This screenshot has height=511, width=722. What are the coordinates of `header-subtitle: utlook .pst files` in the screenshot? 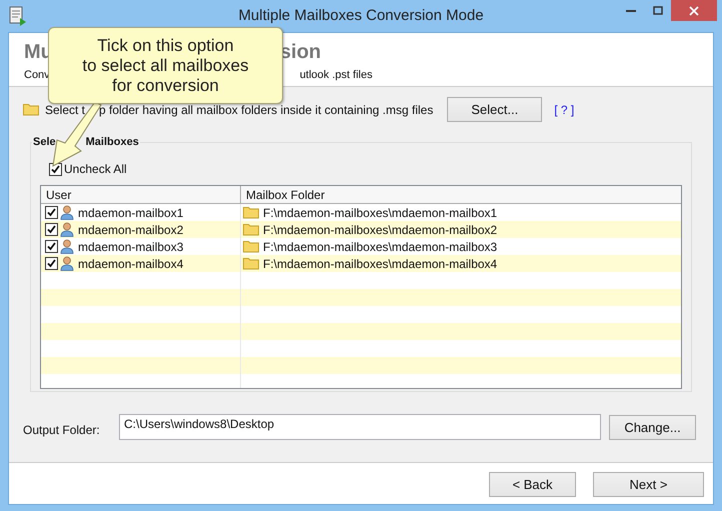 It's located at (336, 75).